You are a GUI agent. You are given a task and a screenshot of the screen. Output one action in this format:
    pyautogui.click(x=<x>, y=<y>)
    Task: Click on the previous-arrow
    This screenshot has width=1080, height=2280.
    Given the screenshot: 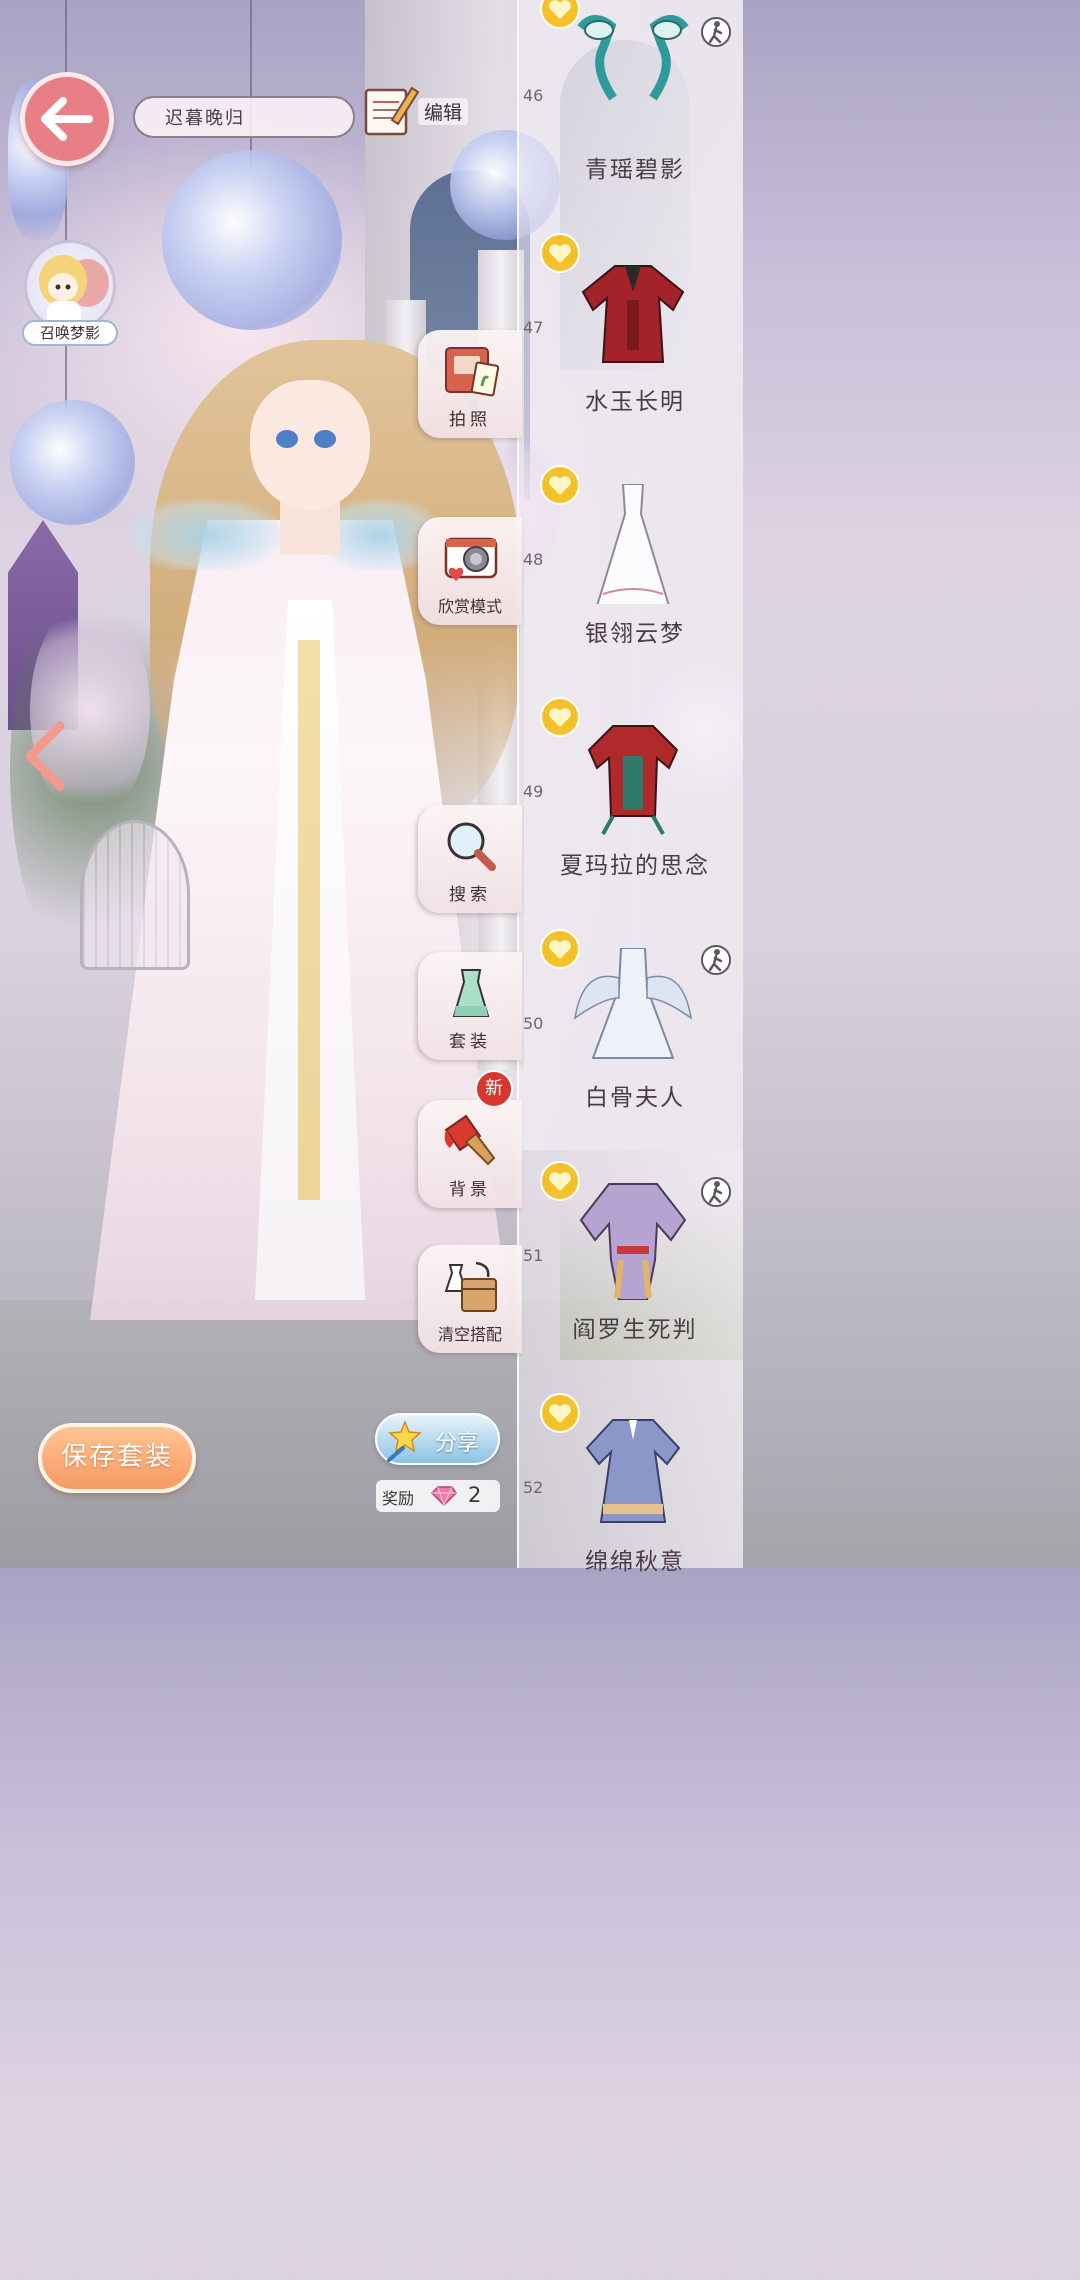 What is the action you would take?
    pyautogui.click(x=44, y=756)
    